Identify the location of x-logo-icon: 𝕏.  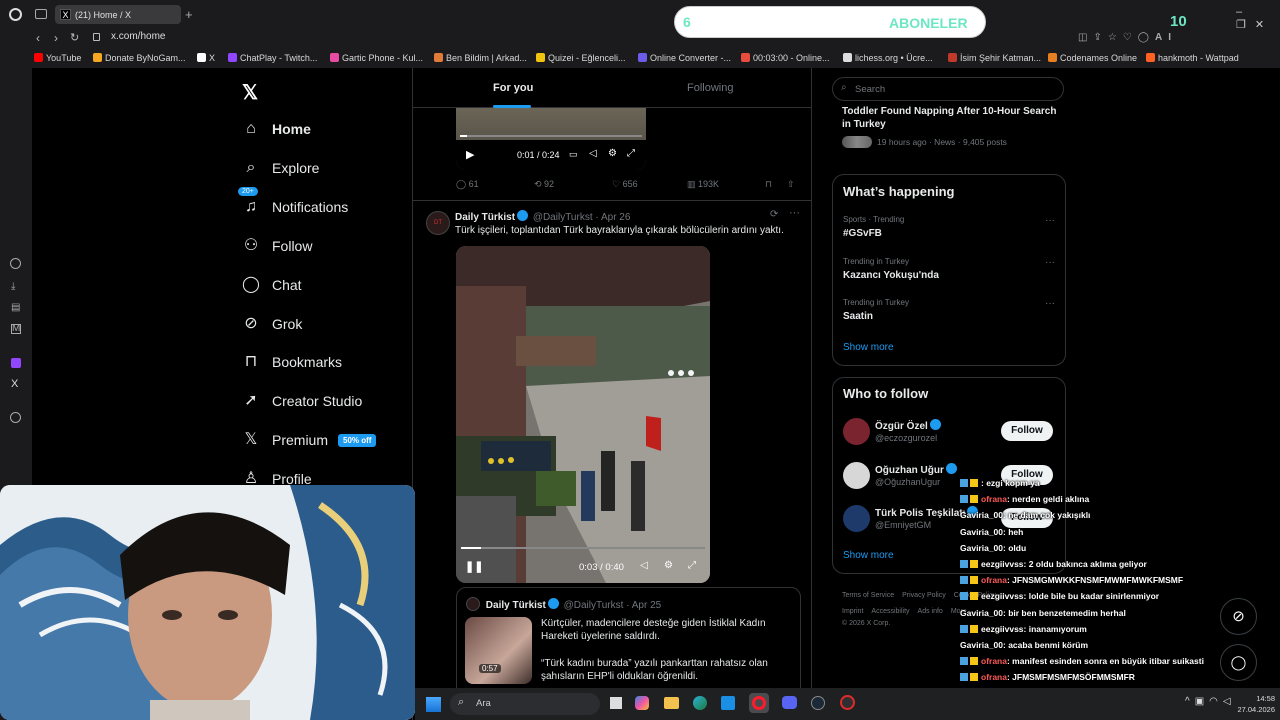
(250, 92).